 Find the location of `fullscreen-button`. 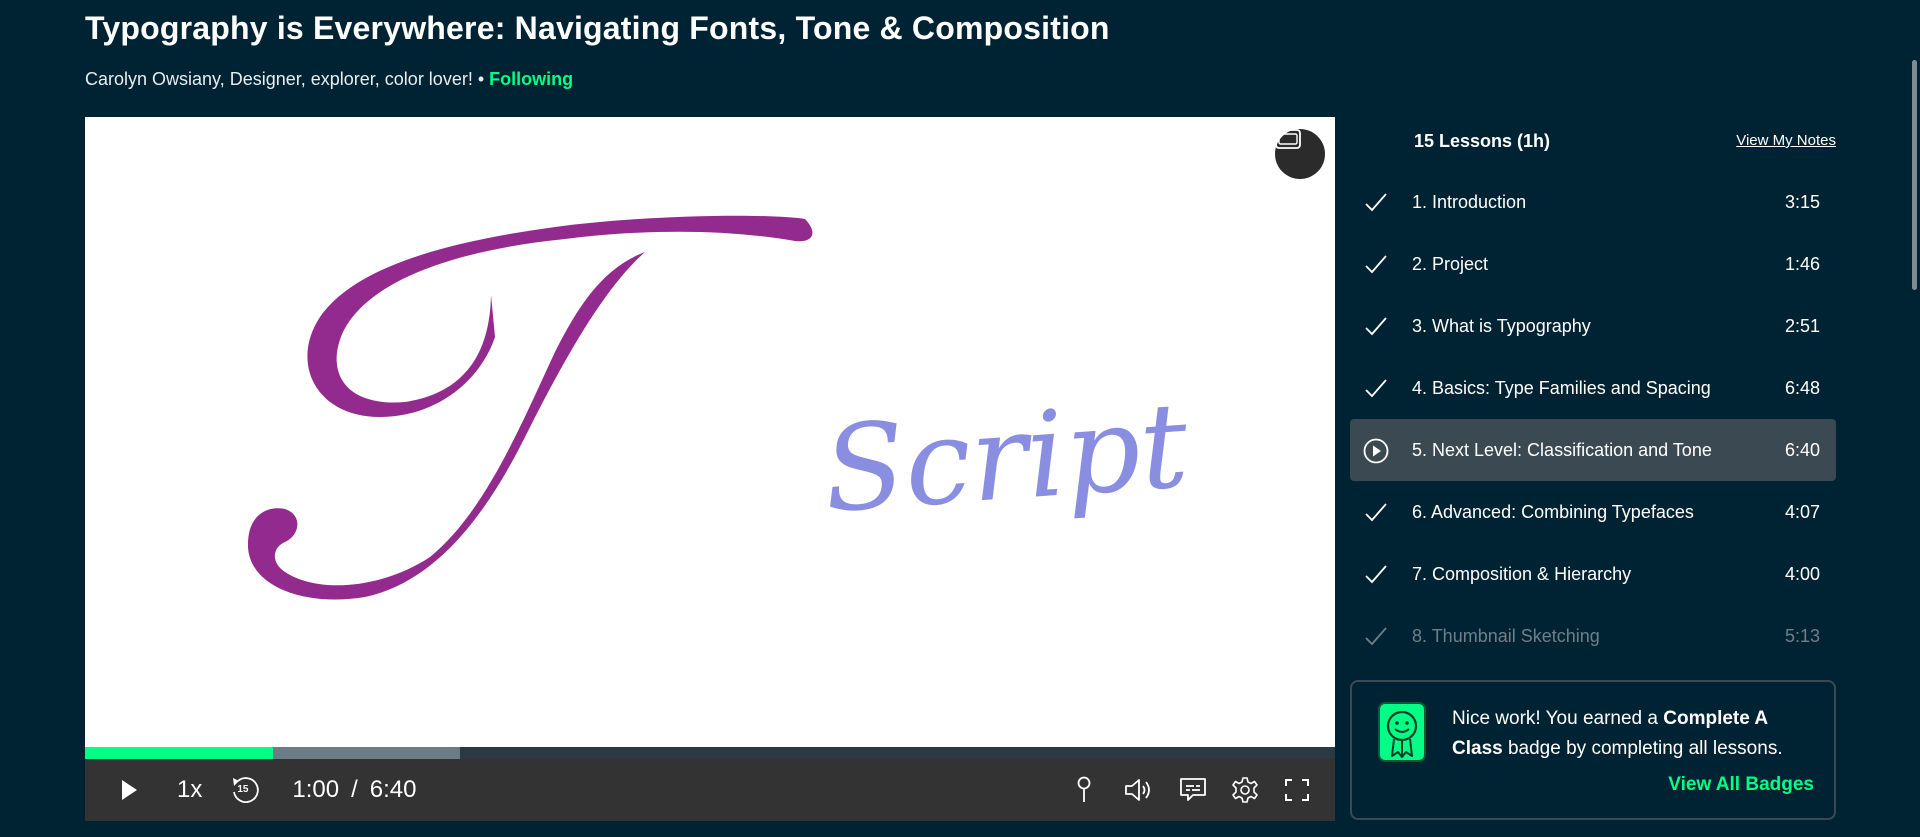

fullscreen-button is located at coordinates (1297, 790).